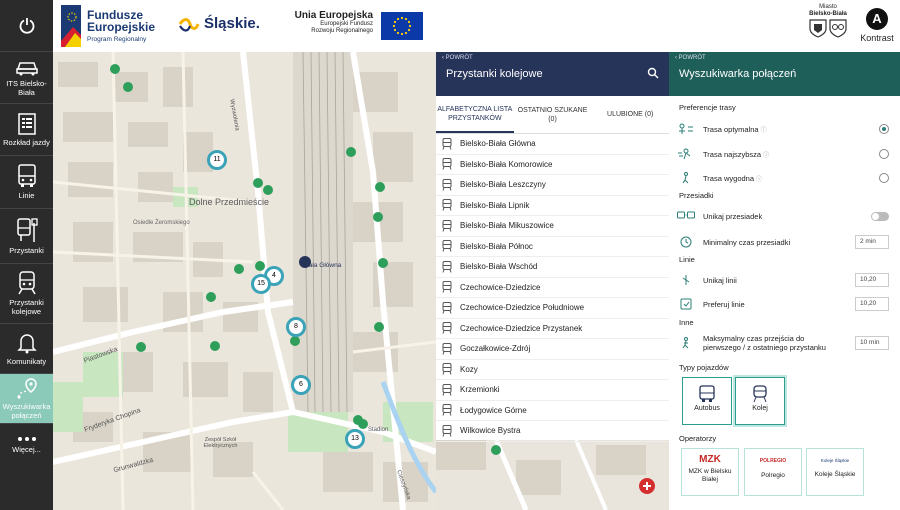  What do you see at coordinates (552, 329) in the screenshot?
I see `list-item: Czechowice-Dziedzice Przystanek` at bounding box center [552, 329].